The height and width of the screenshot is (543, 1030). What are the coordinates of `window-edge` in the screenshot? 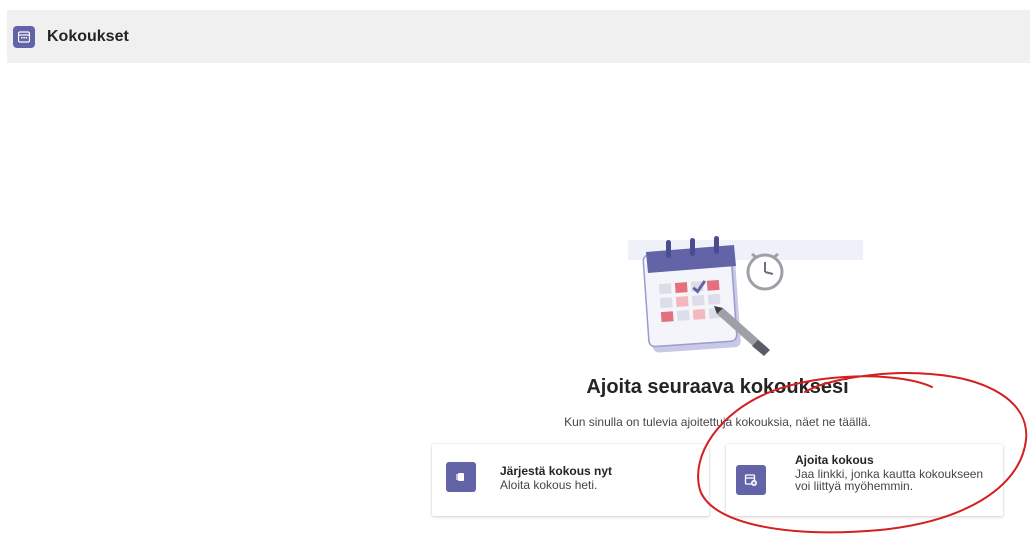 It's located at (3, 271).